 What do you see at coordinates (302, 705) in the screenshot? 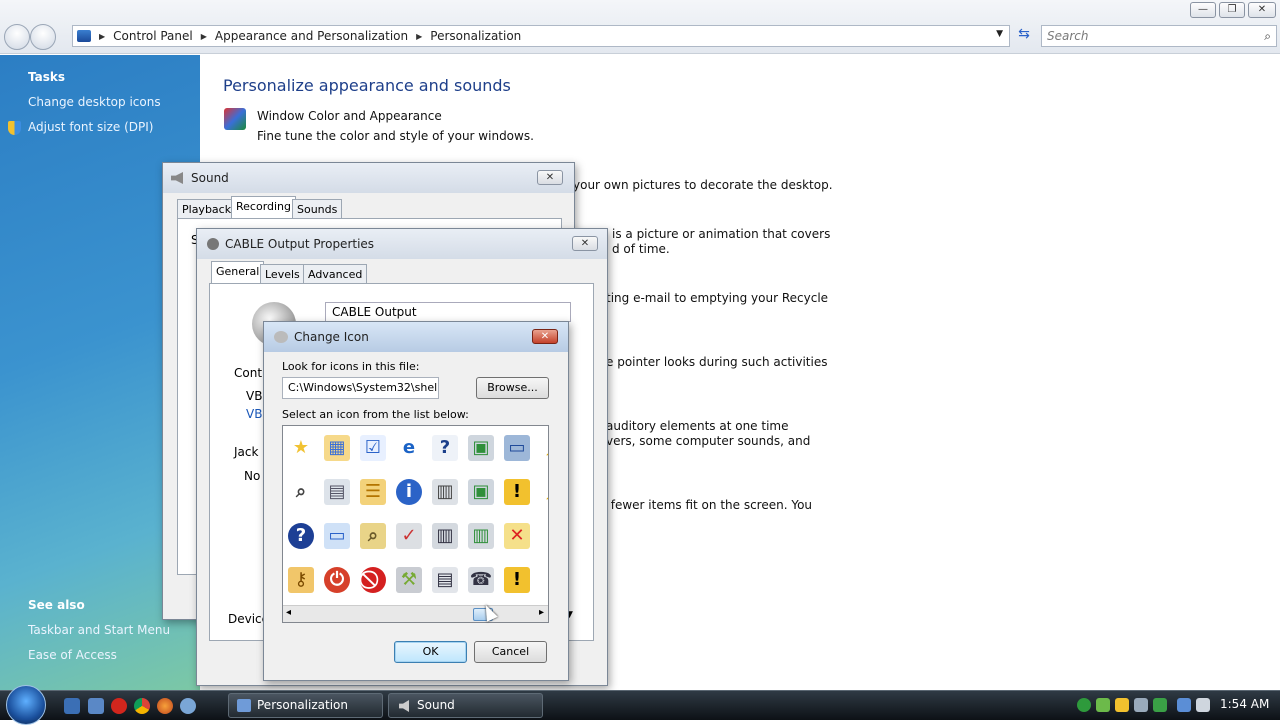
I see `taskbar-personalization-label: Personalization` at bounding box center [302, 705].